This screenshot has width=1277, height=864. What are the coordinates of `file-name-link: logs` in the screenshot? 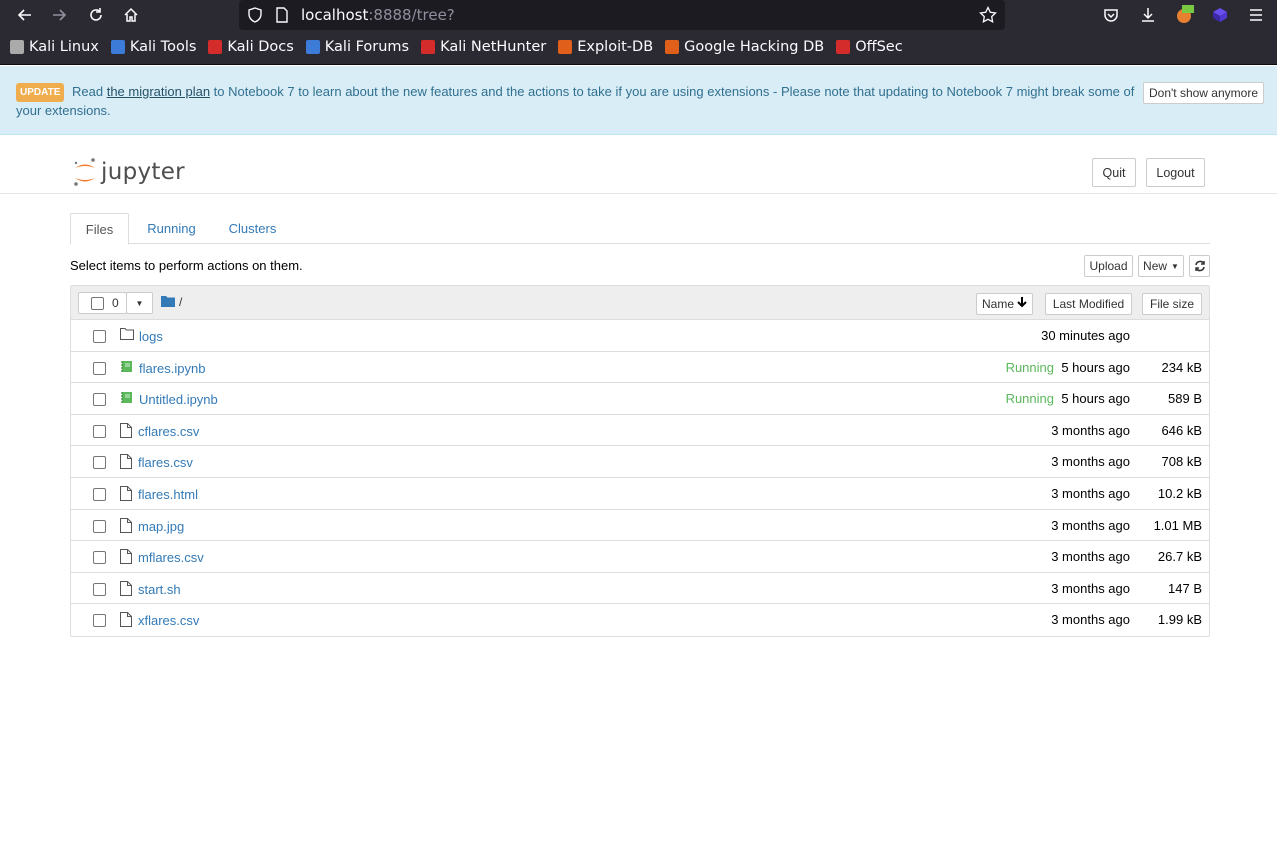 It's located at (151, 336).